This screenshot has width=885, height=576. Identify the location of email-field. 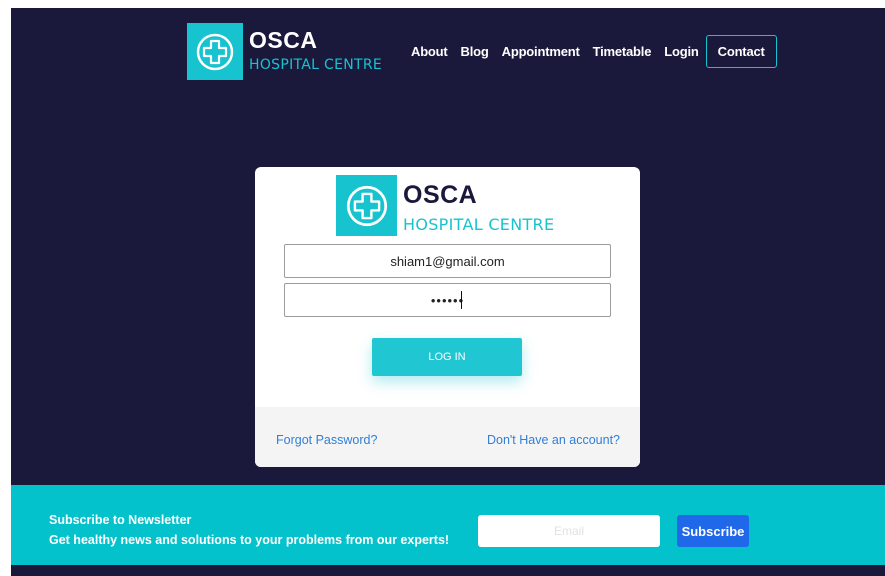
(447, 261).